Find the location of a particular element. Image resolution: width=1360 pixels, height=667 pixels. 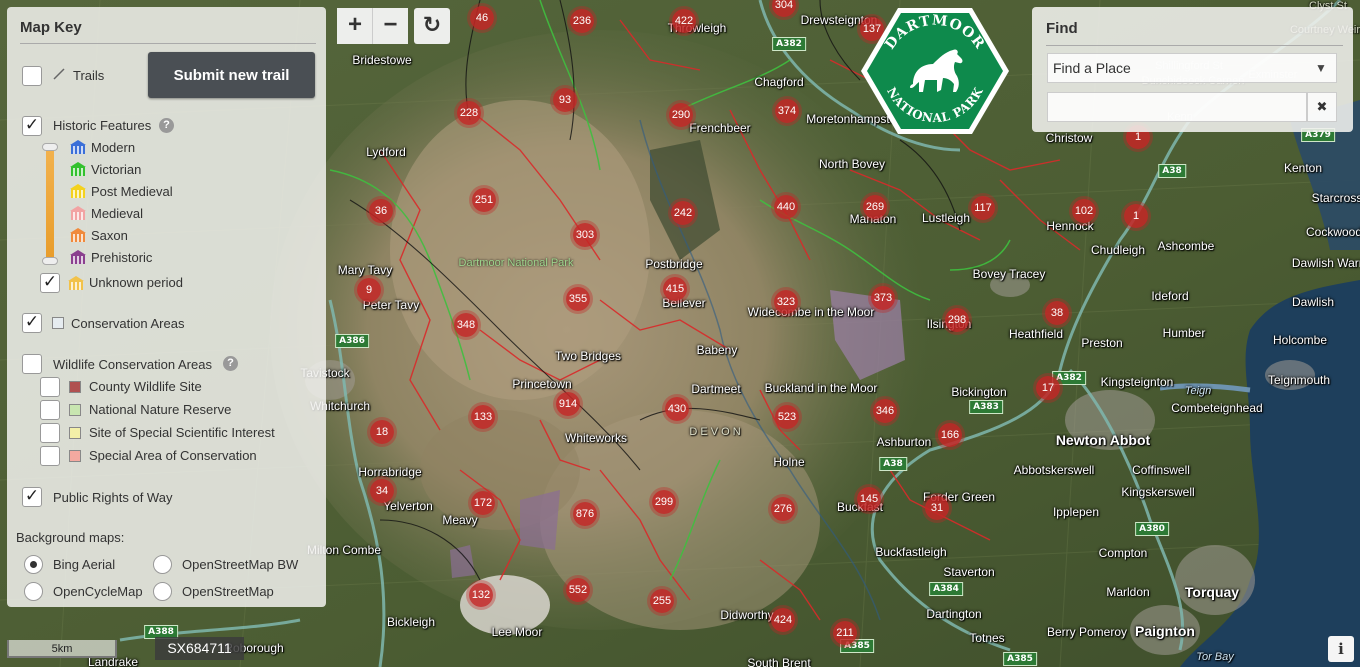

submit-new-trail-button: Submit new trail is located at coordinates (231, 75).